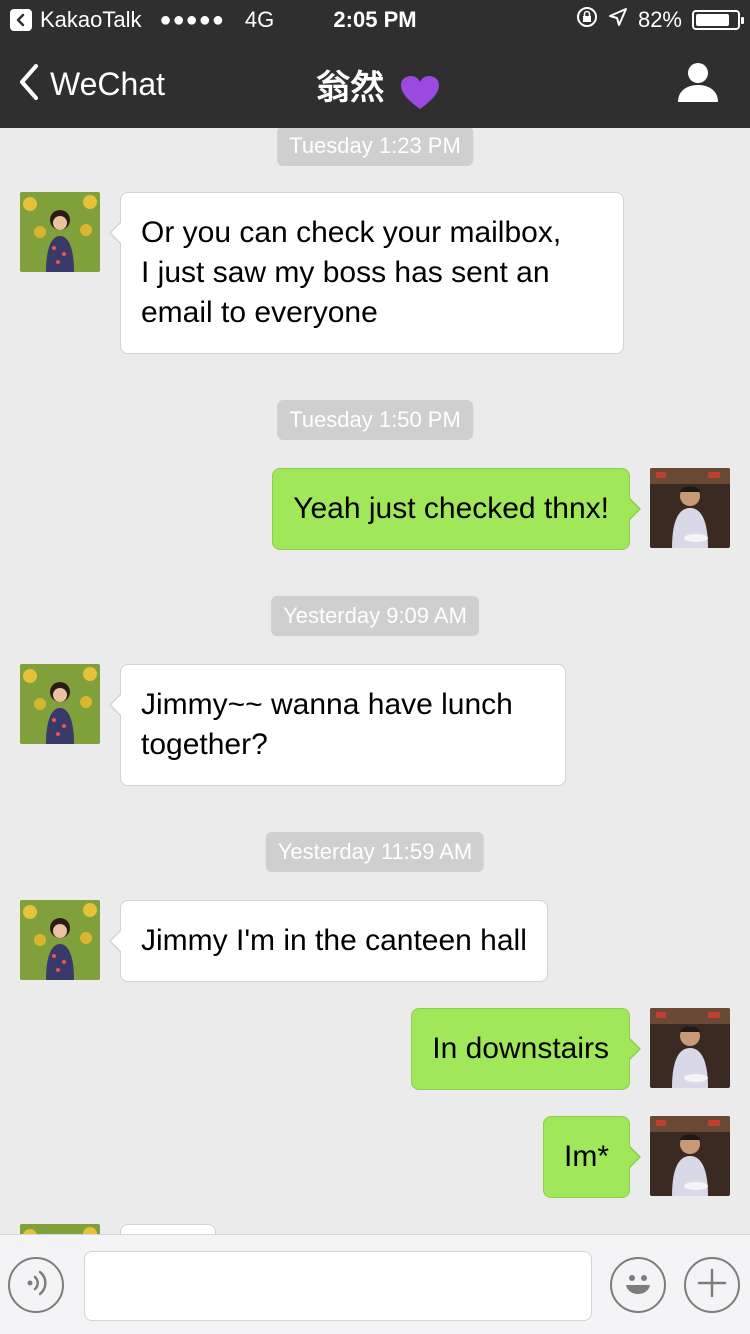 This screenshot has height=1334, width=750. I want to click on battery-fill, so click(712, 20).